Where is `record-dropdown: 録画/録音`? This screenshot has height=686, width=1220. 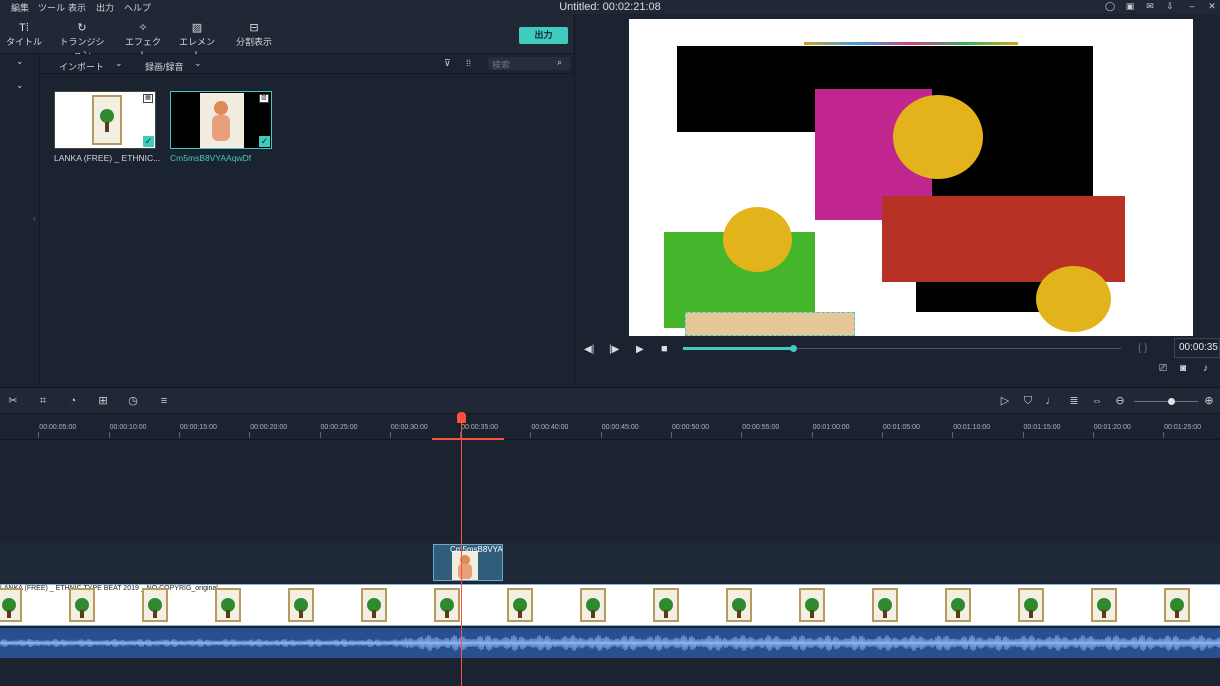
record-dropdown: 録画/録音 is located at coordinates (164, 66).